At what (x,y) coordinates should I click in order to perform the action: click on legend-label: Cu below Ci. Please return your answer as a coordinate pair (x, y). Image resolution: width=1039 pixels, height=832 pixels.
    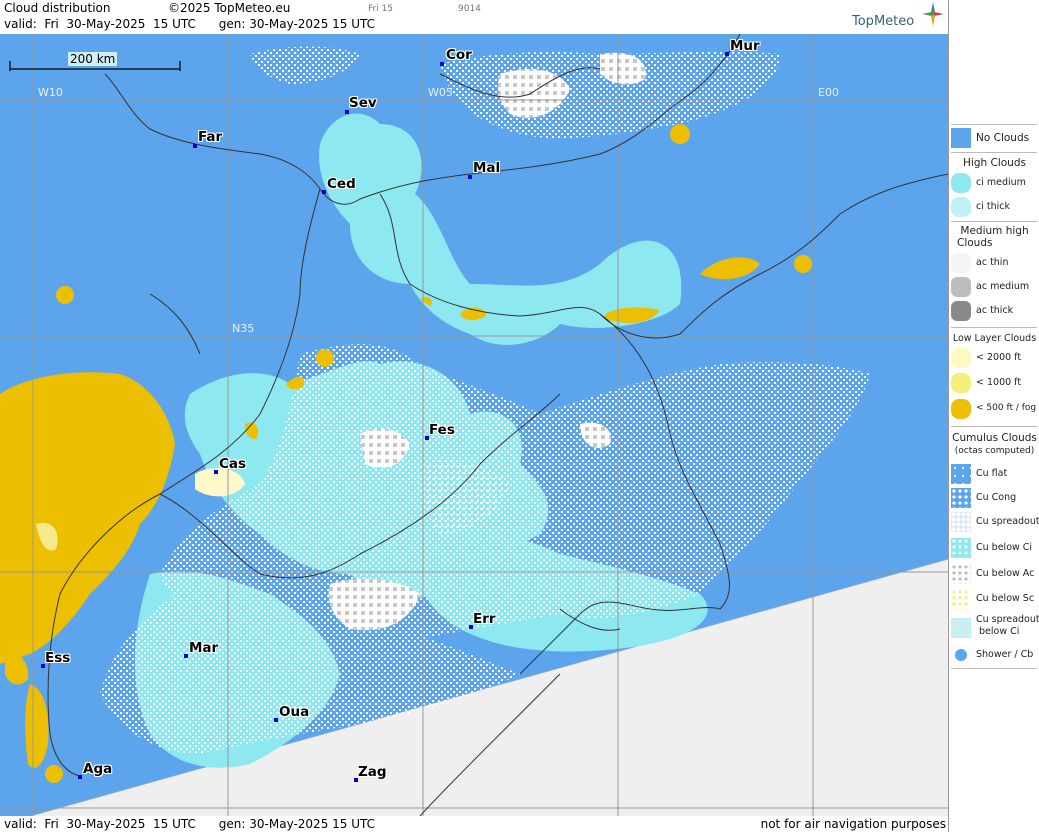
    Looking at the image, I should click on (1004, 547).